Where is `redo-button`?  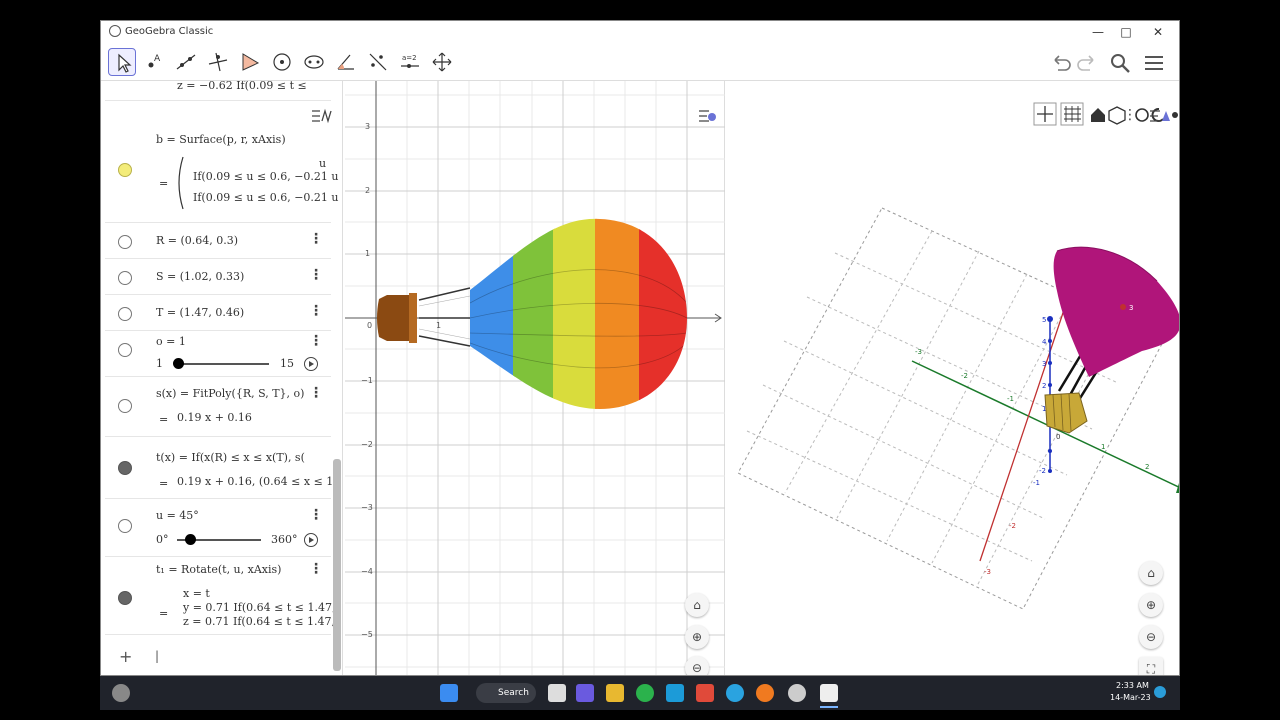
redo-button is located at coordinates (1087, 63).